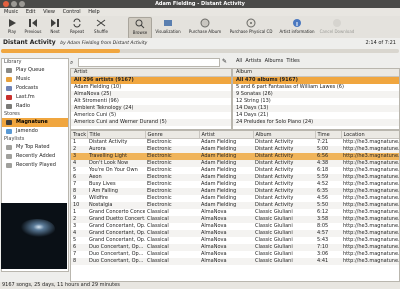  I want to click on menu-help: Help, so click(93, 12).